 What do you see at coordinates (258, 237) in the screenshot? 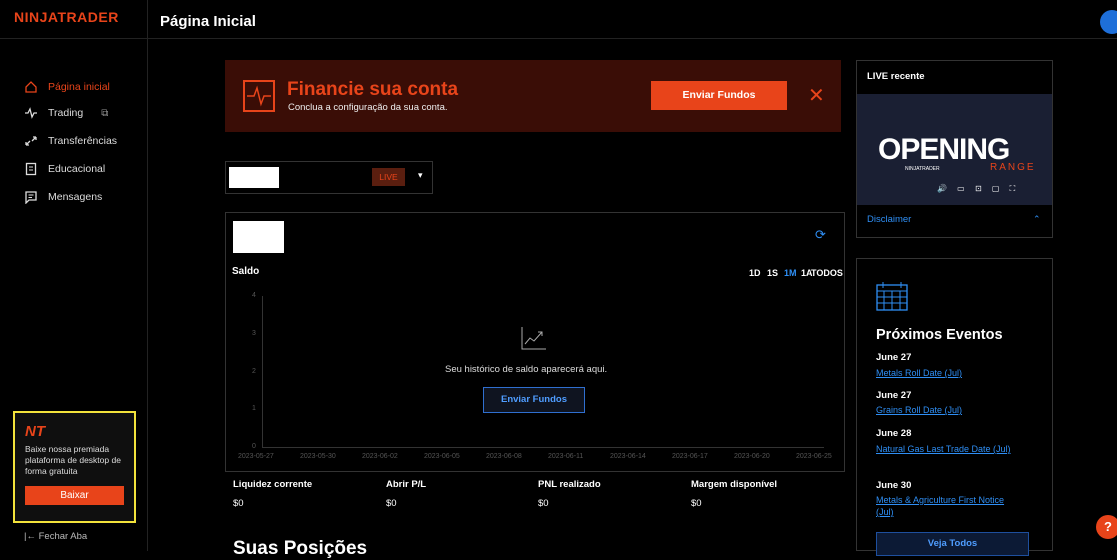
I see `account-label-redacted` at bounding box center [258, 237].